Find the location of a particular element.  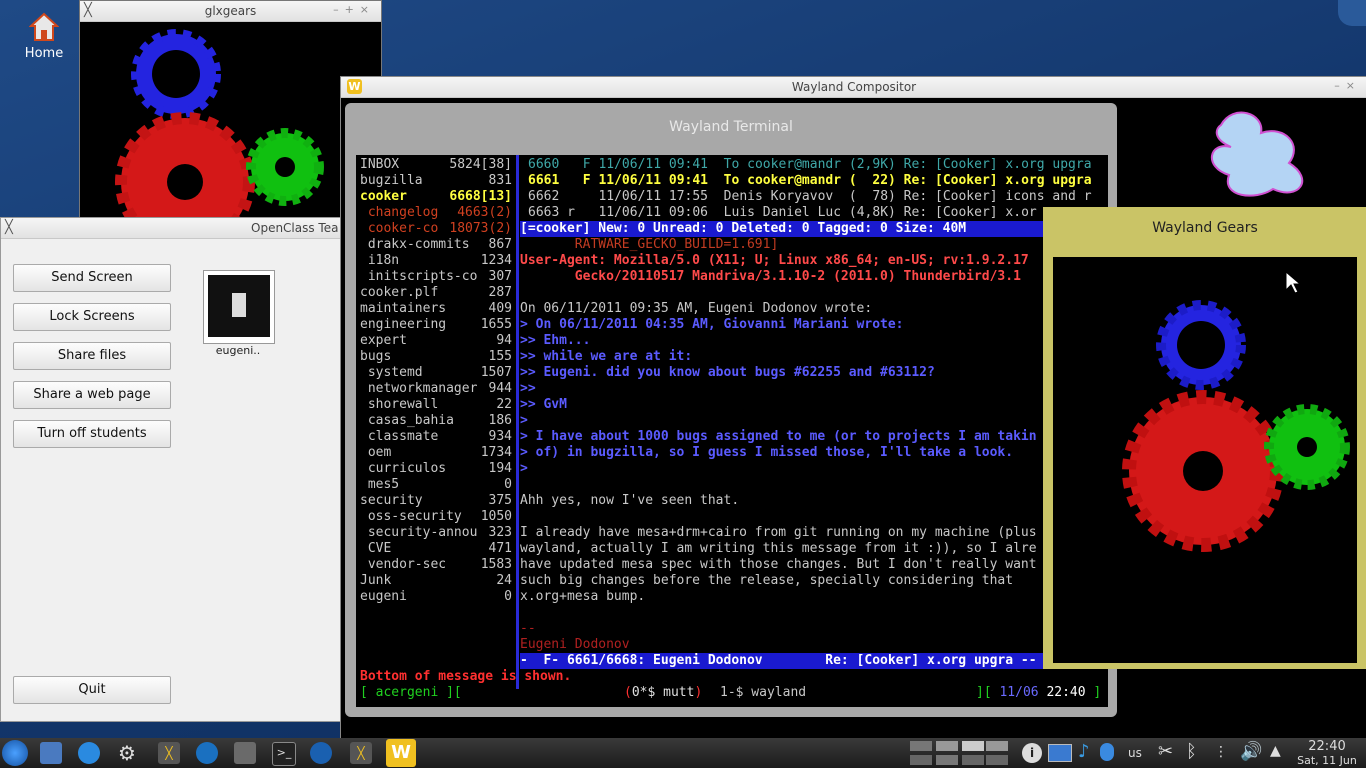

screen-window-wayland: 1-$ wayland is located at coordinates (763, 693).